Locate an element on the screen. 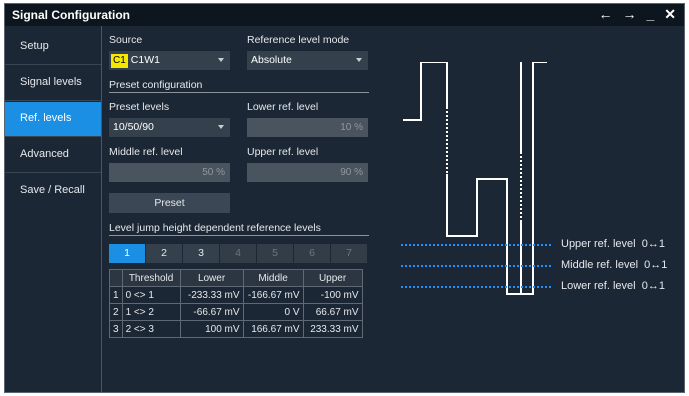  minimize-icon: _ is located at coordinates (650, 14).